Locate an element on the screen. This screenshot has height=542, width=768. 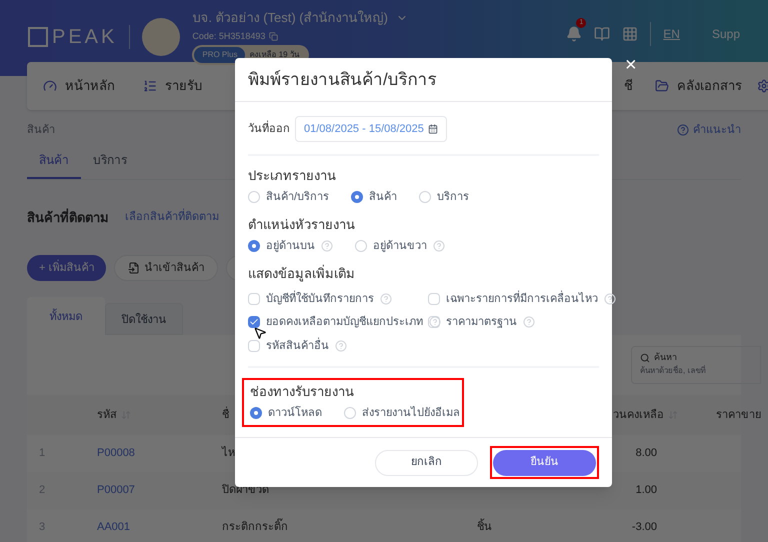
balance: 8.00 is located at coordinates (646, 454).